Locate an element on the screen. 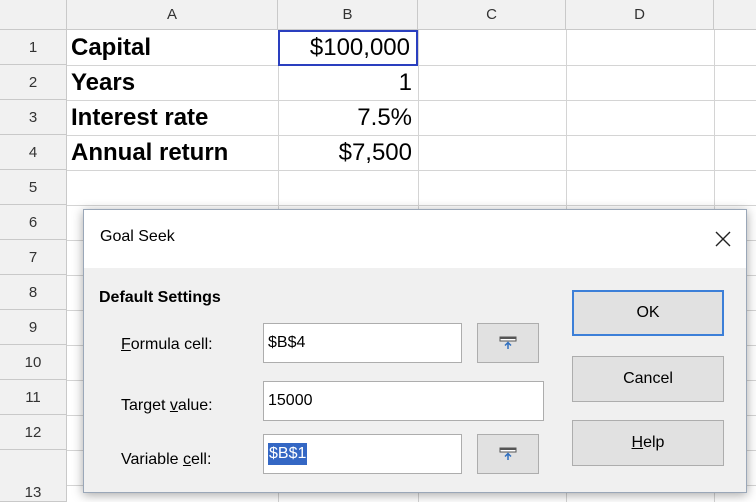  row-header-13: 13 is located at coordinates (33, 476).